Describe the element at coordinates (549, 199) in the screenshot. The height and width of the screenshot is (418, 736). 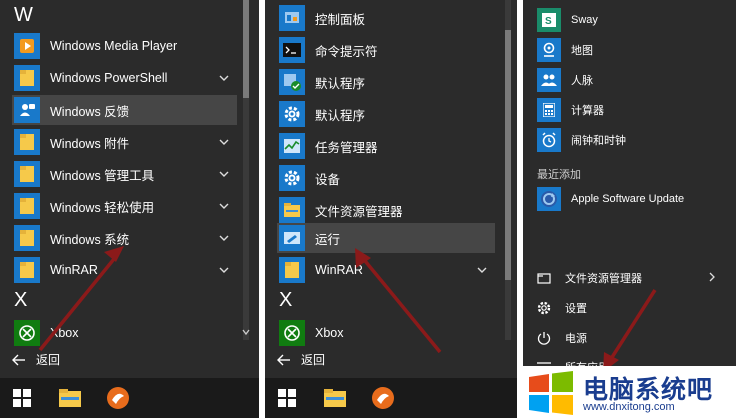
I see `apple-update-icon` at that location.